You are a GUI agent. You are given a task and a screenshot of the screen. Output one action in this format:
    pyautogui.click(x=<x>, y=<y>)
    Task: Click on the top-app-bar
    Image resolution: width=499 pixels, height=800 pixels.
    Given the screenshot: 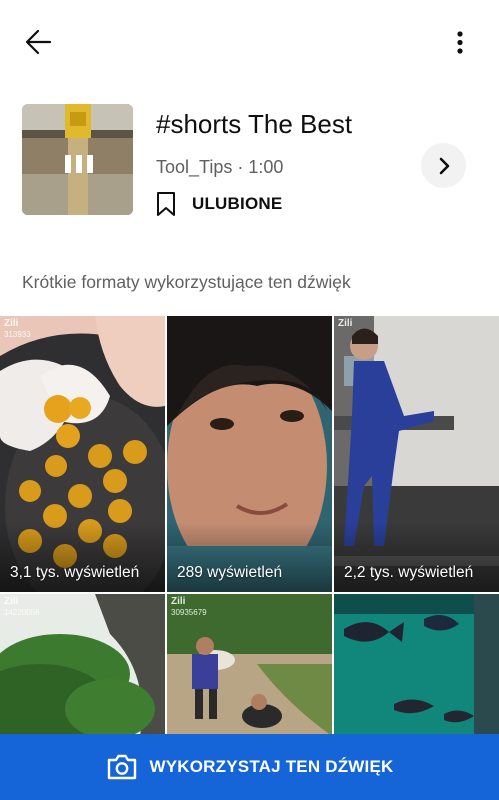 What is the action you would take?
    pyautogui.click(x=249, y=42)
    